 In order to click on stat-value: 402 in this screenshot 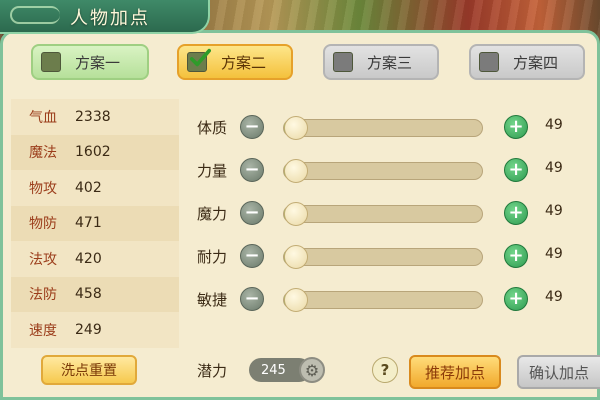, I will do `click(88, 187)`.